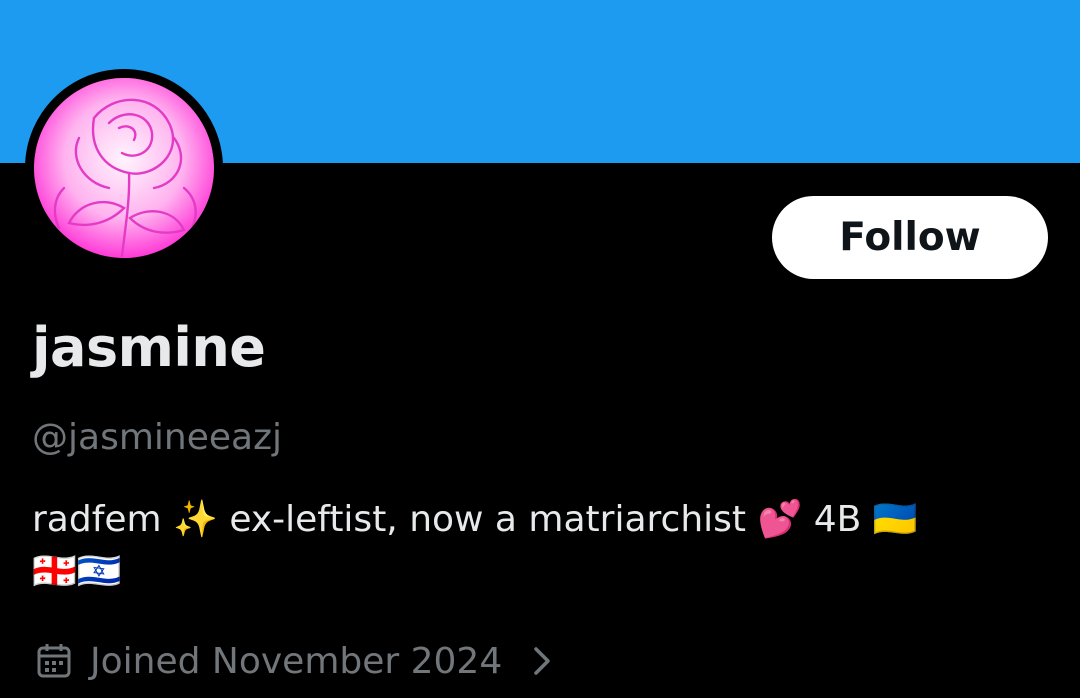 This screenshot has width=1080, height=698. Describe the element at coordinates (77, 571) in the screenshot. I see `bio-line: 🇬🇪🇮🇱` at that location.